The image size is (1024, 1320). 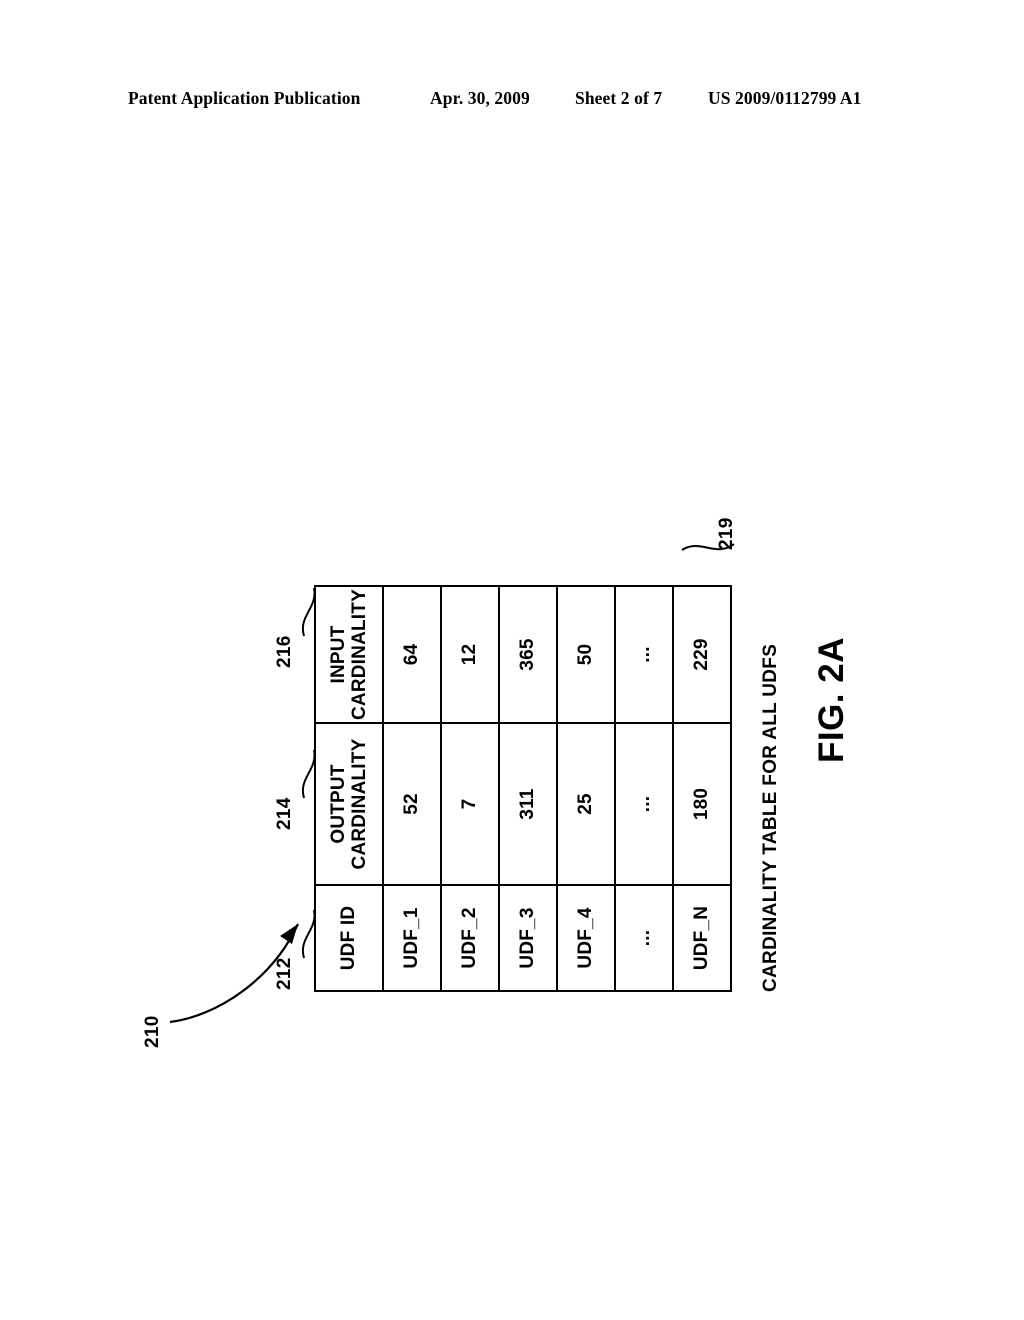 I want to click on cell-input-cardinality: 365, so click(x=528, y=654).